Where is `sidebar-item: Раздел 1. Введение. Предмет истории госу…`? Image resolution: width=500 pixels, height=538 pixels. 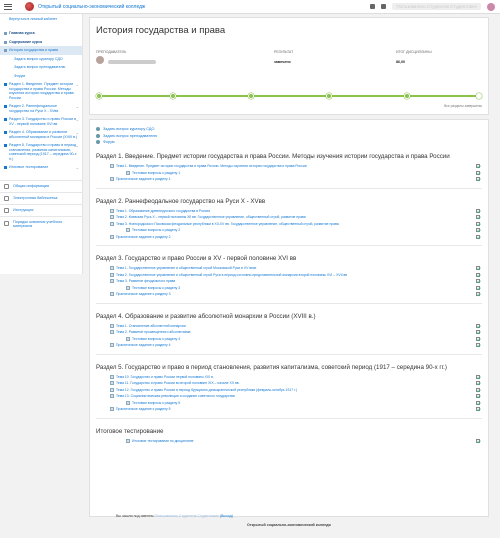 sidebar-item: Раздел 1. Введение. Предмет истории госу… is located at coordinates (41, 91).